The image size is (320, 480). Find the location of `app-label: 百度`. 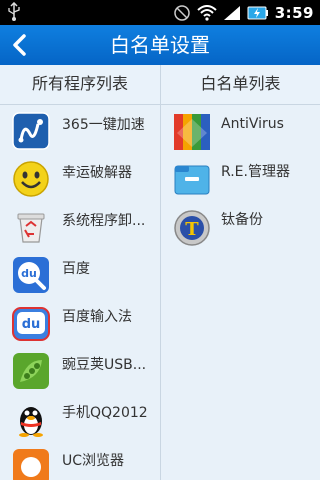

app-label: 百度 is located at coordinates (76, 269).